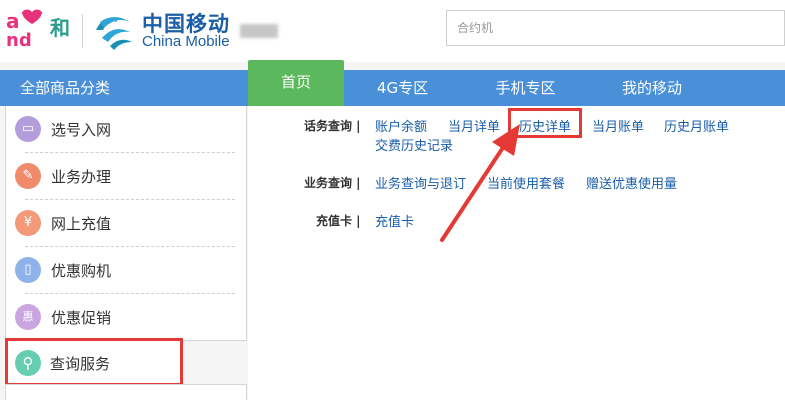  Describe the element at coordinates (332, 126) in the screenshot. I see `section-label-call-query: 话务查询 |` at that location.